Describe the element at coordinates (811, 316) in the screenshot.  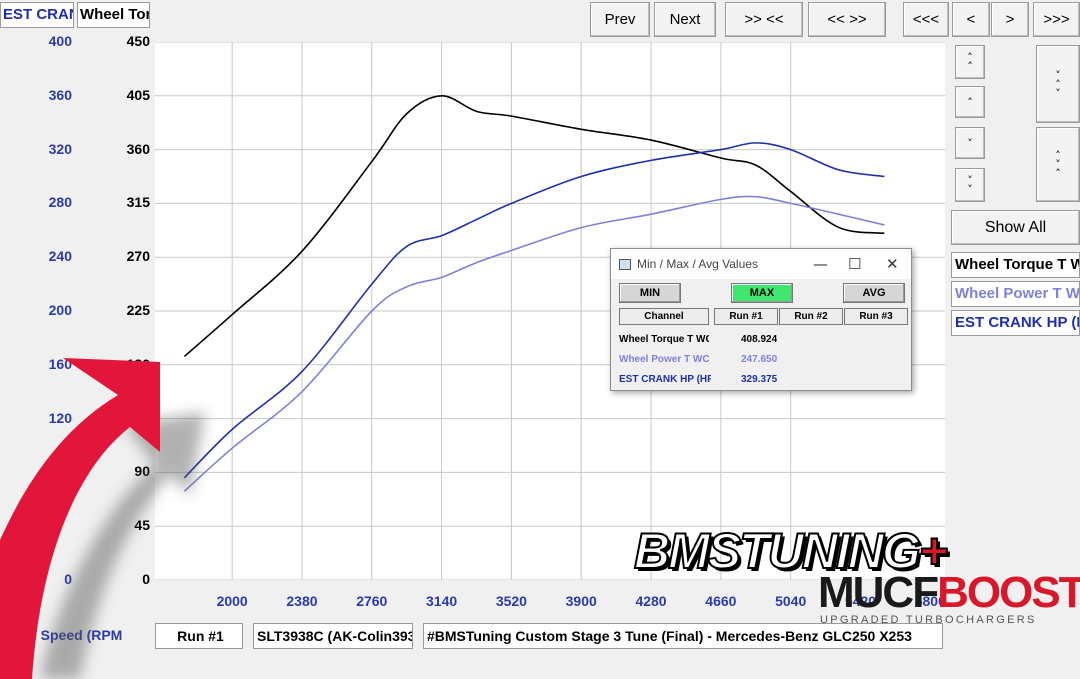
I see `header-run2: Run #2` at that location.